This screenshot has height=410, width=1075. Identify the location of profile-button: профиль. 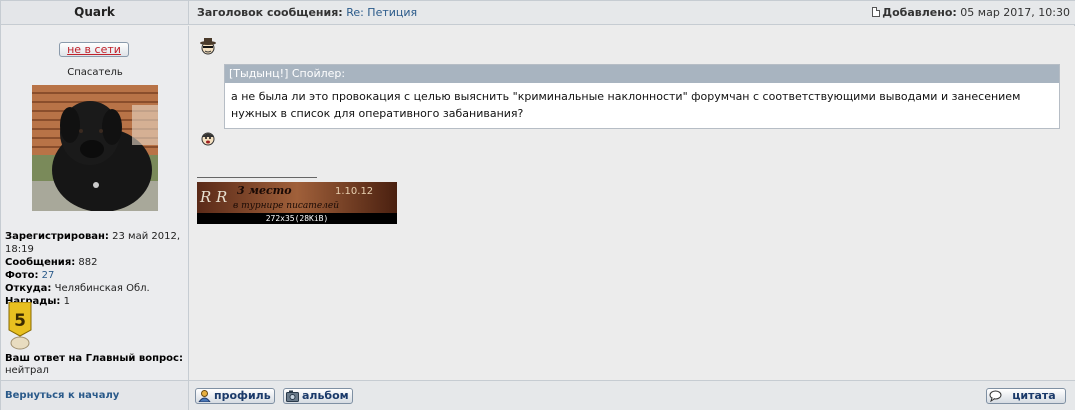
(235, 396).